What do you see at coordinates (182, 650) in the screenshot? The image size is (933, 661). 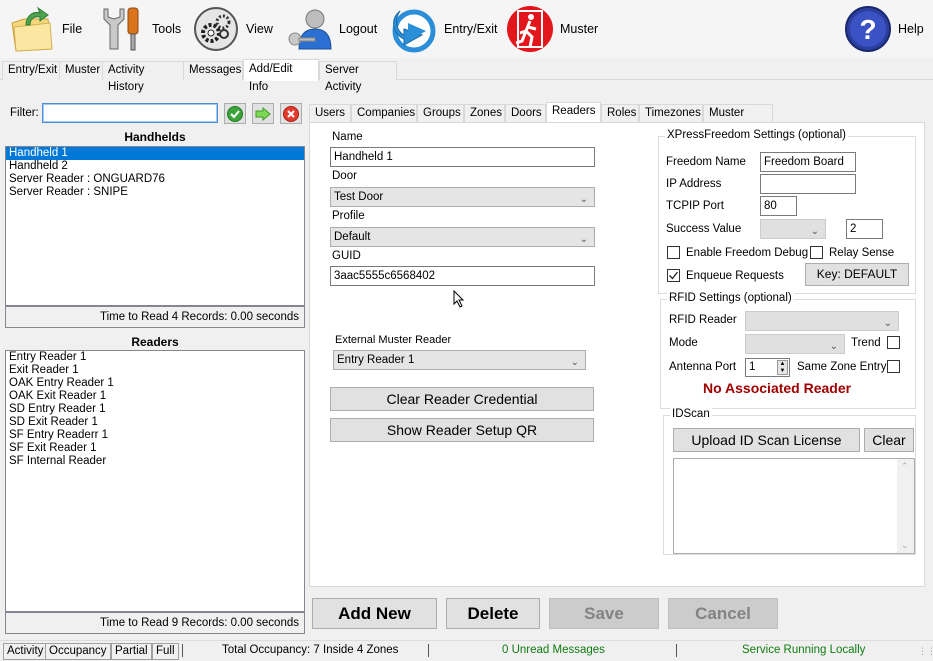 I see `separator` at bounding box center [182, 650].